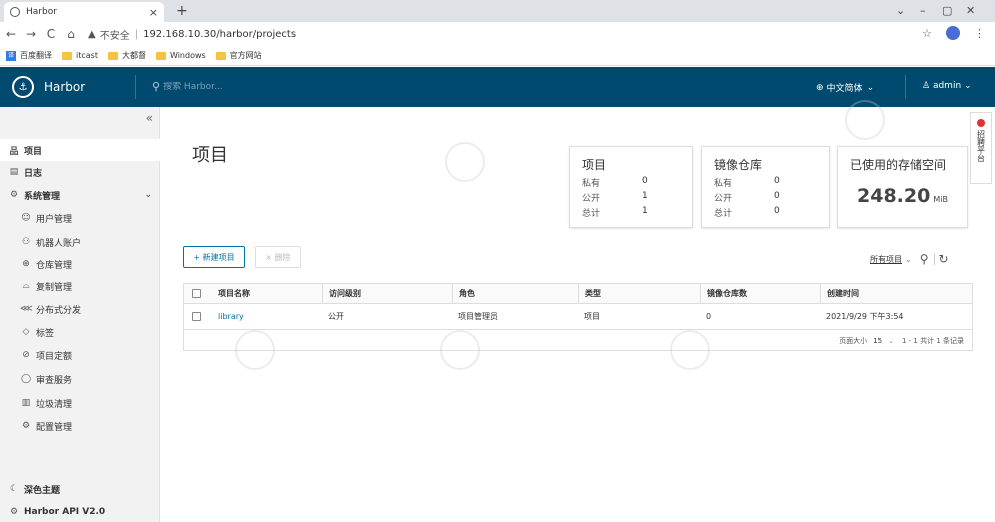 This screenshot has height=522, width=995. I want to click on sidebar-item-label: 垃圾清理, so click(54, 404).